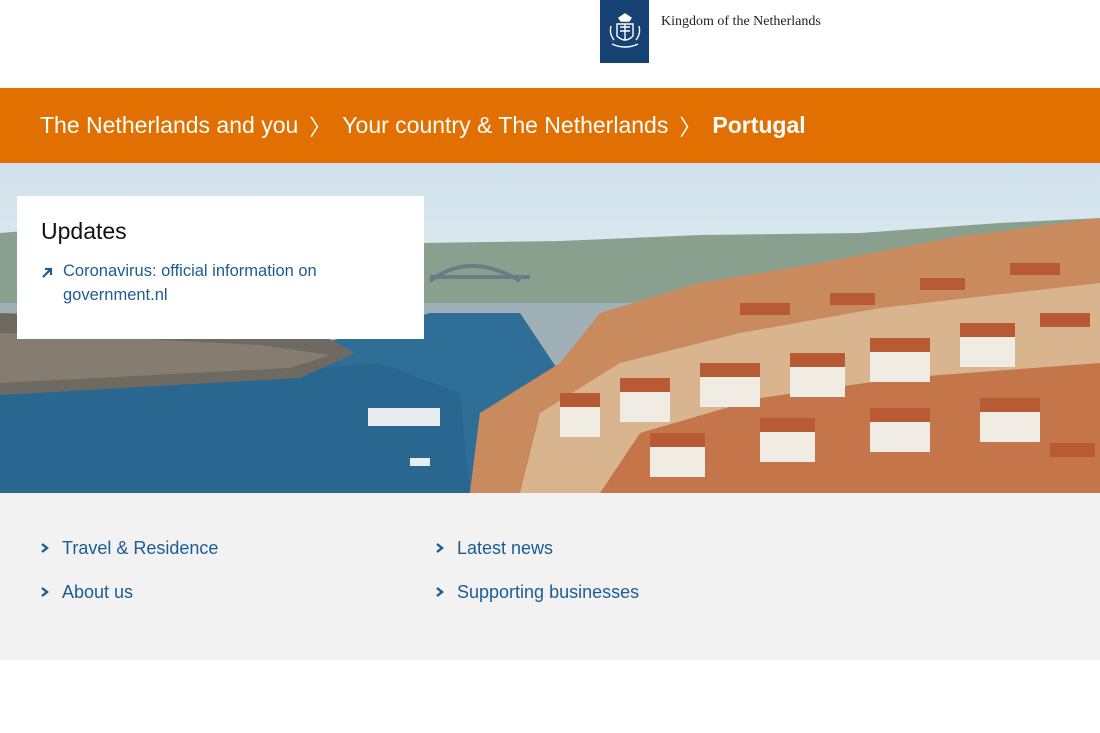 The image size is (1100, 733). Describe the element at coordinates (86, 592) in the screenshot. I see `link-about-us: About us` at that location.